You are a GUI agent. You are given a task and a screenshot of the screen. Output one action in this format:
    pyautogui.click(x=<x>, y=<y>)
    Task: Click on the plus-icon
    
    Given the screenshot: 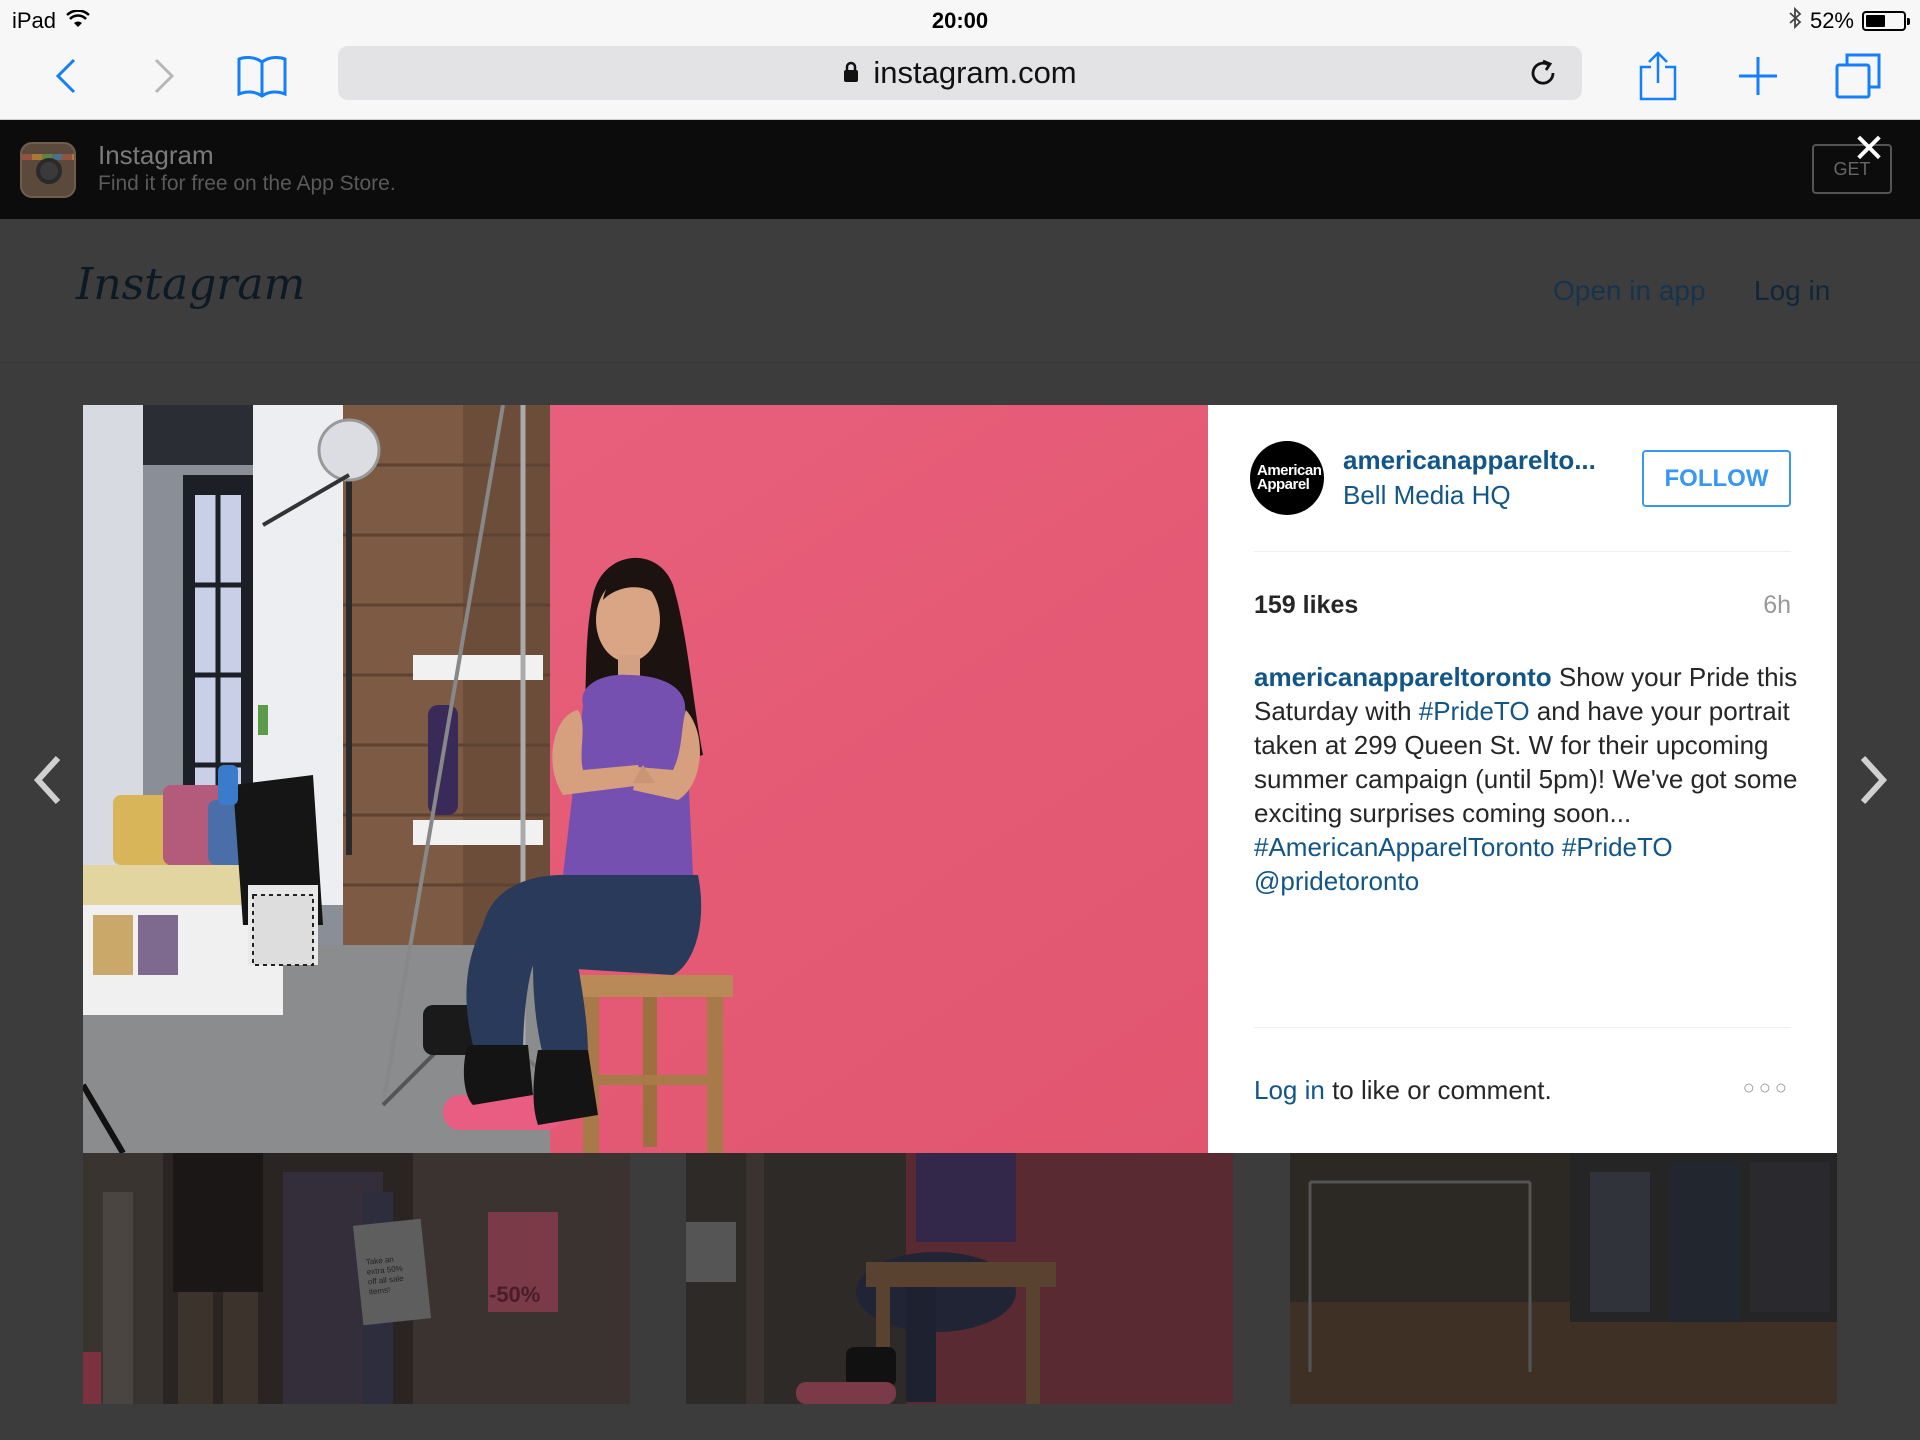 What is the action you would take?
    pyautogui.click(x=1758, y=76)
    